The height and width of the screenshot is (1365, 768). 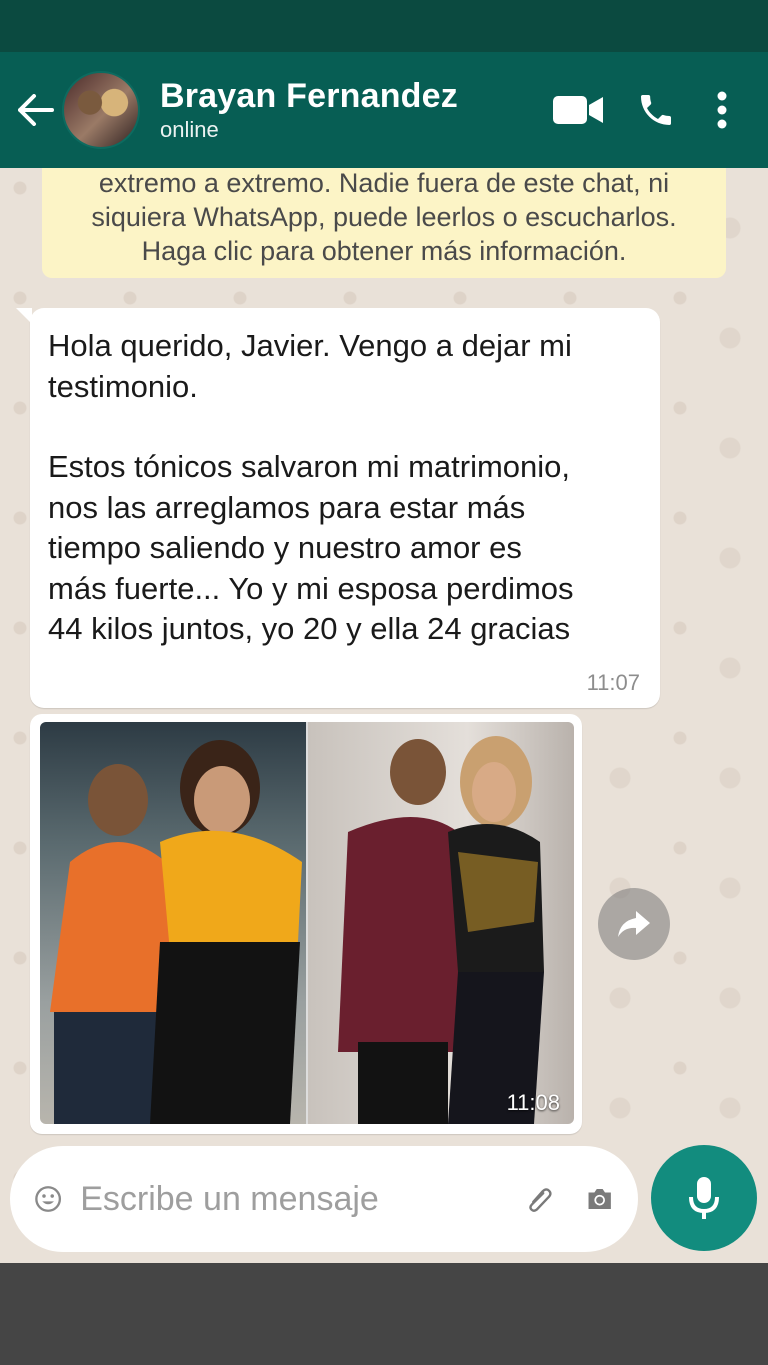 I want to click on phone-icon, so click(x=656, y=110).